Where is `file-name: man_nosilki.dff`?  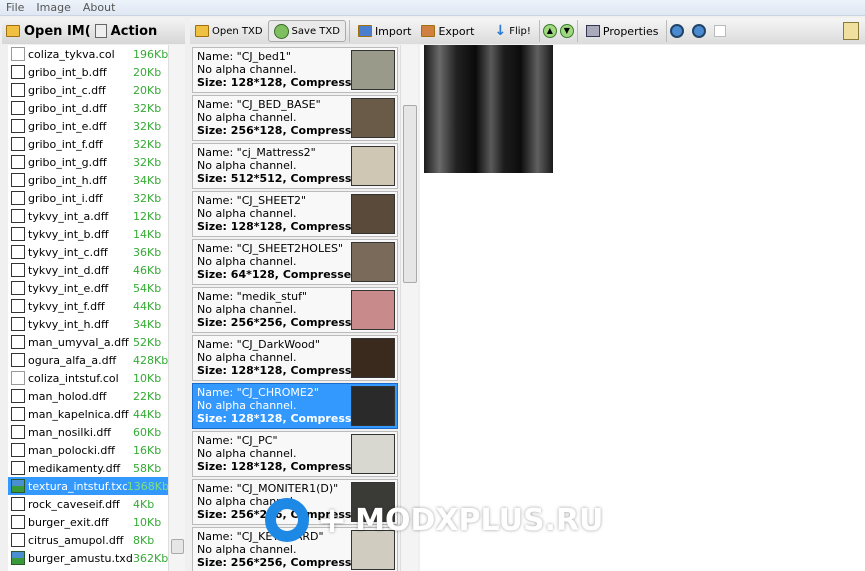 file-name: man_nosilki.dff is located at coordinates (69, 432).